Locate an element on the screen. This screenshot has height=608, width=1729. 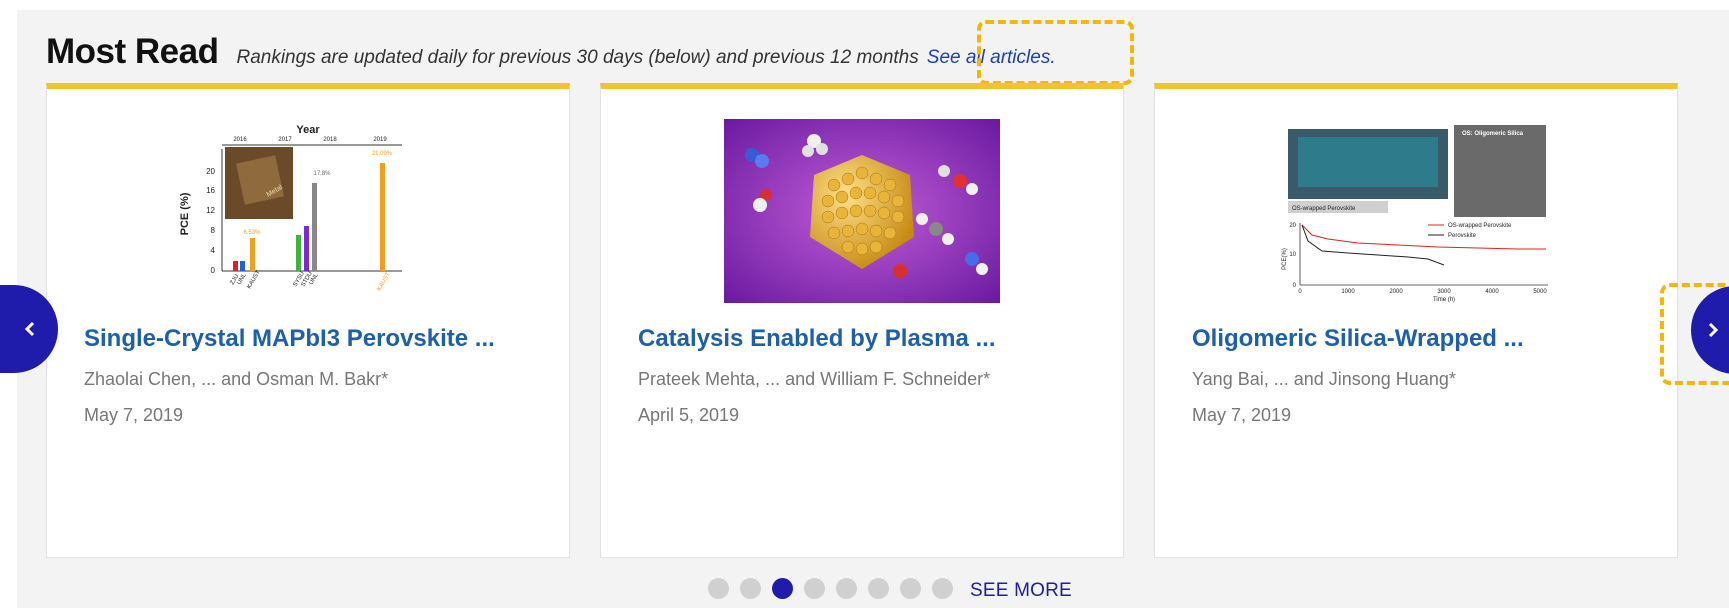
article-card-1-date: May 7, 2019 is located at coordinates (134, 415).